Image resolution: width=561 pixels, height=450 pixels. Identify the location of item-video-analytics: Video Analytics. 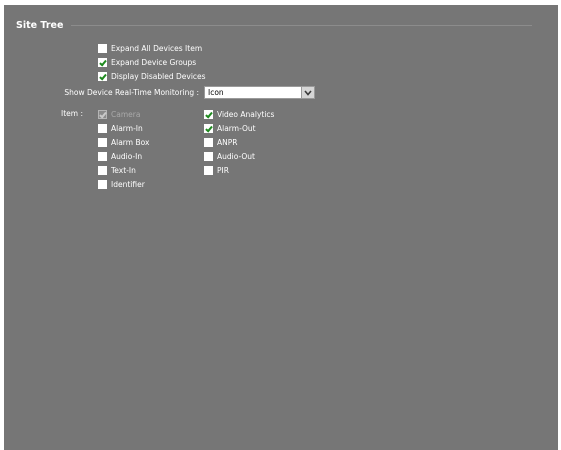
(239, 114).